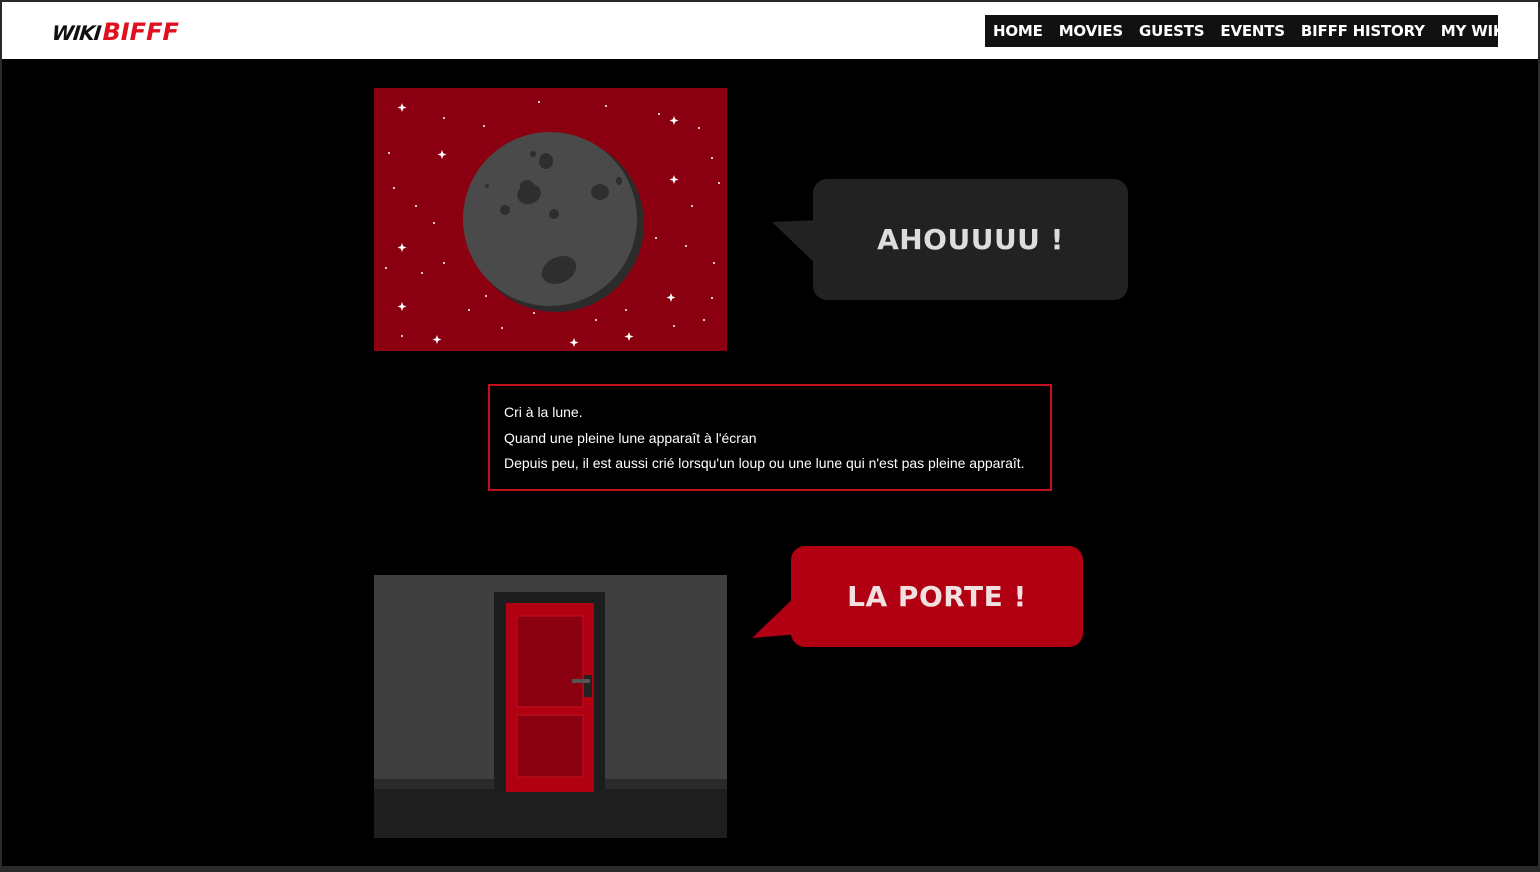  I want to click on door-shout-text: LA PORTE !, so click(937, 596).